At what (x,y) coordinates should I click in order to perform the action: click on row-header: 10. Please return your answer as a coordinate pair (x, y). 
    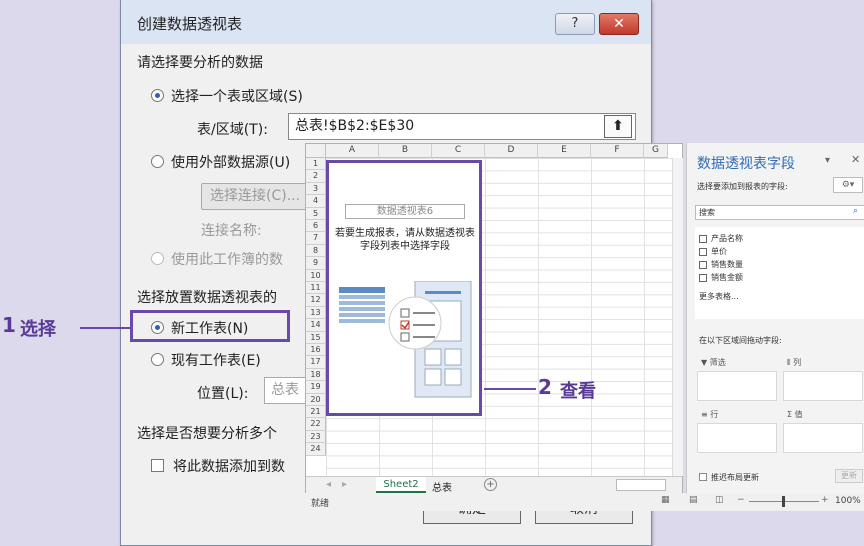
    Looking at the image, I should click on (316, 275).